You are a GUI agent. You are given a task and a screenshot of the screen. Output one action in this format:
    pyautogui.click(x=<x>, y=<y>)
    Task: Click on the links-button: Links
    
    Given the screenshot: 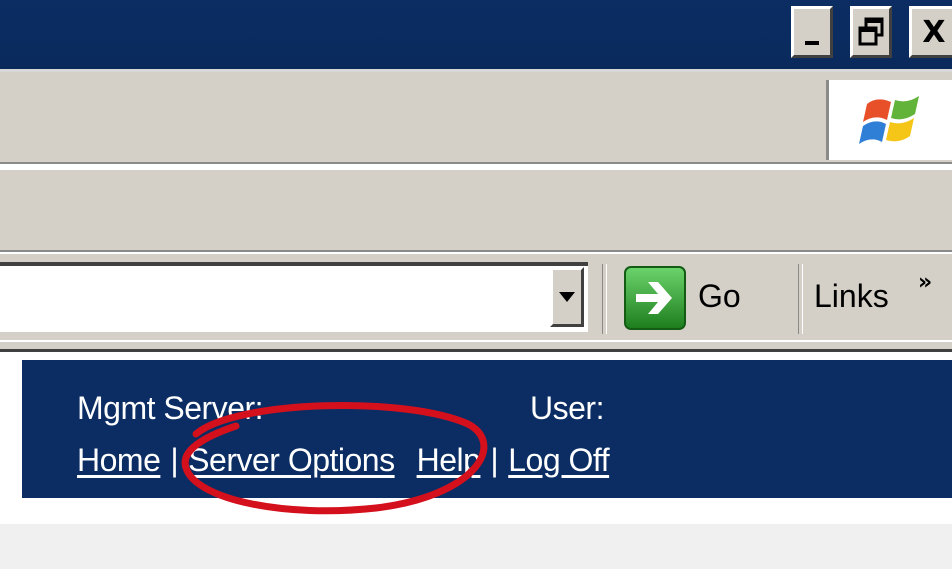 What is the action you would take?
    pyautogui.click(x=851, y=296)
    